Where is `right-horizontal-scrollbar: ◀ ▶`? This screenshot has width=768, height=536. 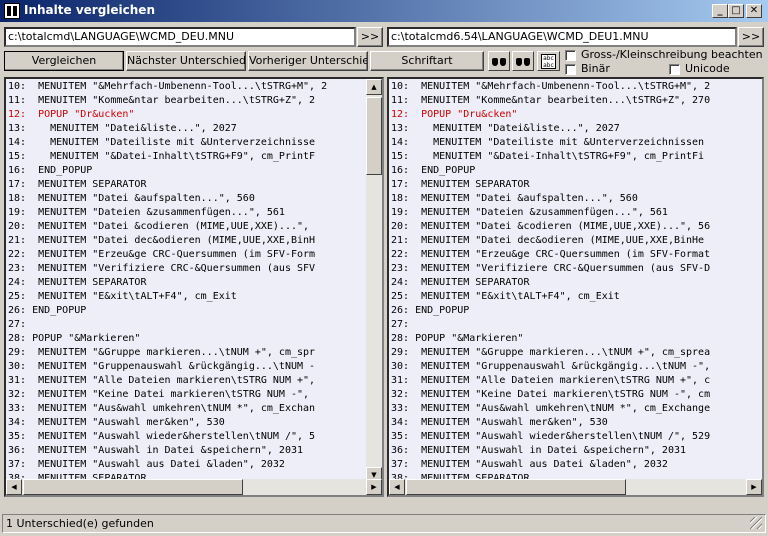
right-horizontal-scrollbar: ◀ ▶ is located at coordinates (575, 487).